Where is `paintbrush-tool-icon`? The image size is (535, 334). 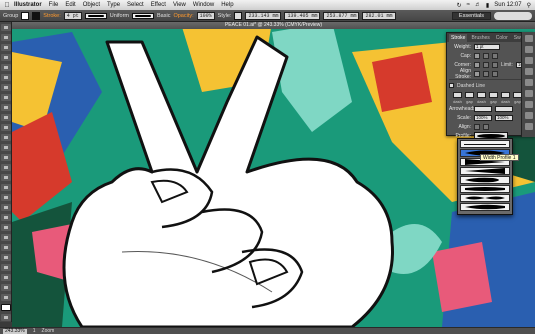
paintbrush-tool-icon is located at coordinates (6, 107).